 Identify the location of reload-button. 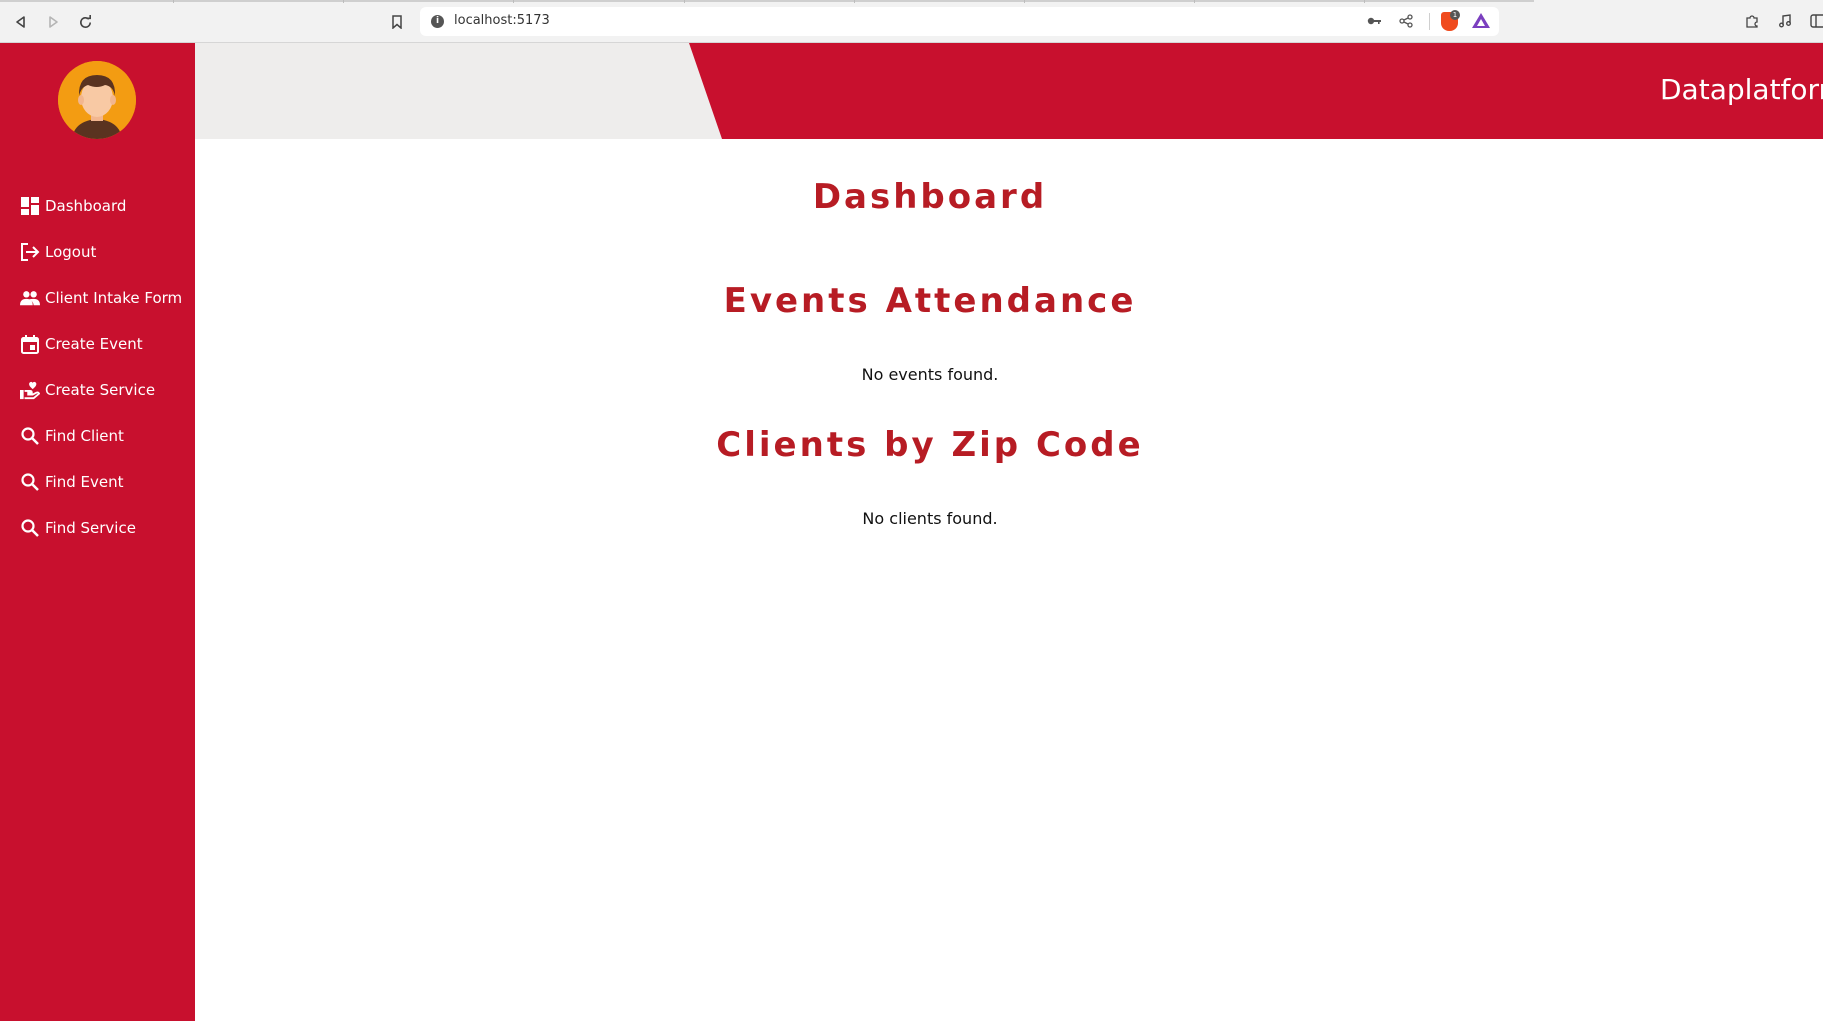
(85, 22).